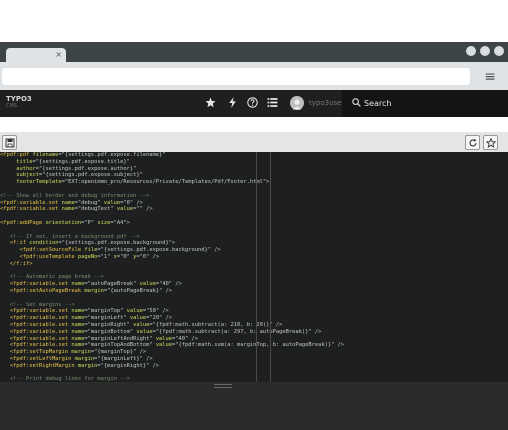 The height and width of the screenshot is (430, 508). What do you see at coordinates (490, 77) in the screenshot?
I see `browser-menu-icon: ≡` at bounding box center [490, 77].